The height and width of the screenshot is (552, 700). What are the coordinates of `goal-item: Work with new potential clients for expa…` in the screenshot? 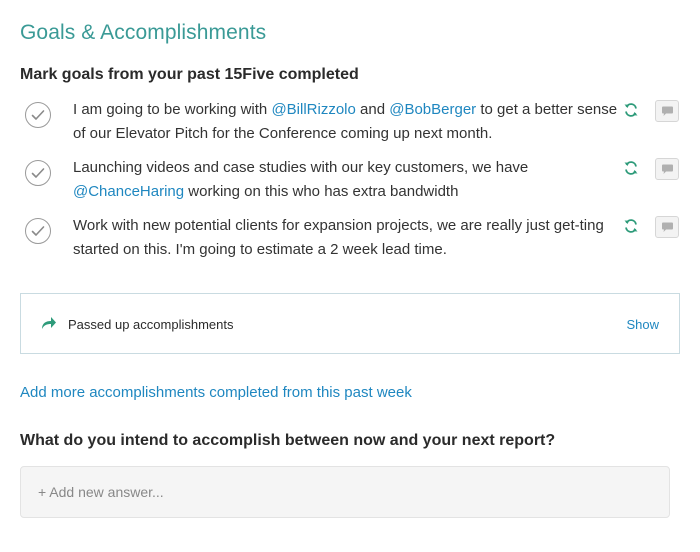 It's located at (355, 239).